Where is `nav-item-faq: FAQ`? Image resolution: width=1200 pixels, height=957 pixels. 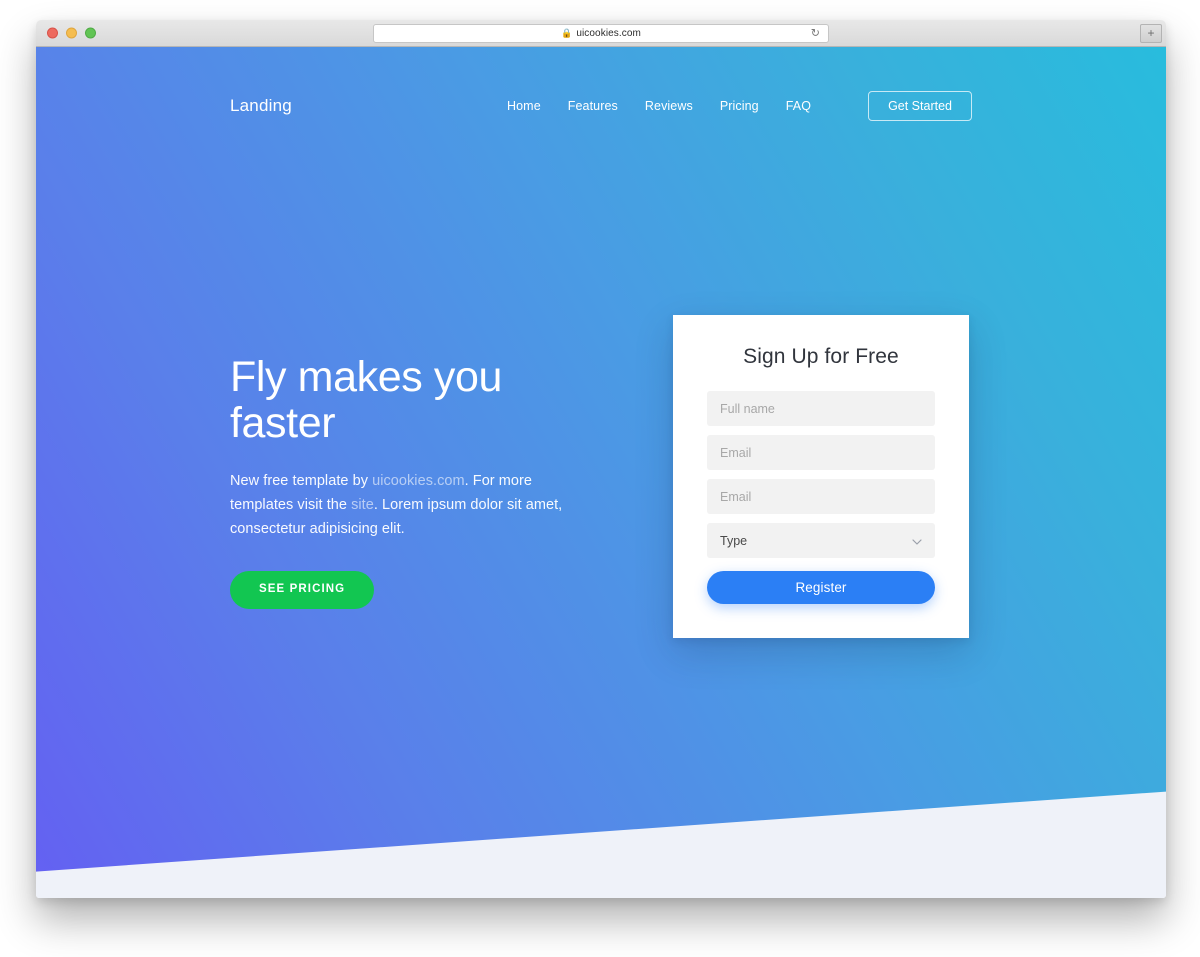 nav-item-faq: FAQ is located at coordinates (798, 106).